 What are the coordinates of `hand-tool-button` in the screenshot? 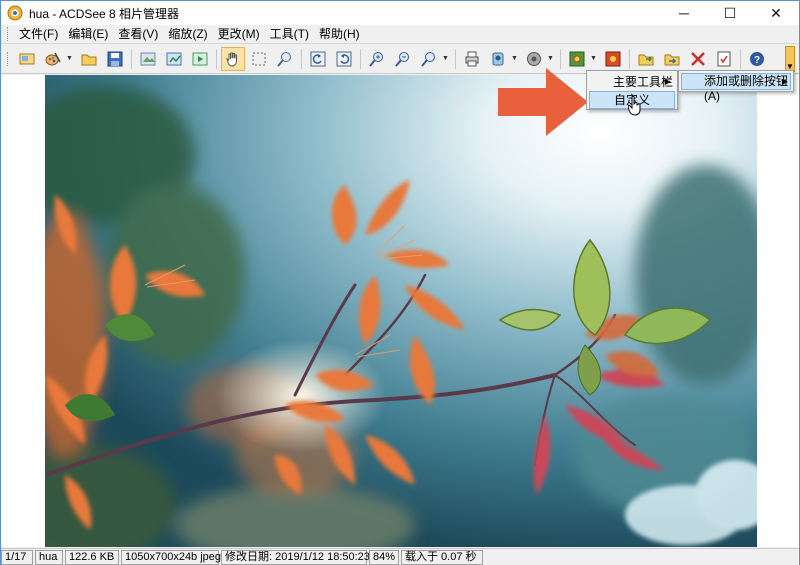 It's located at (233, 58).